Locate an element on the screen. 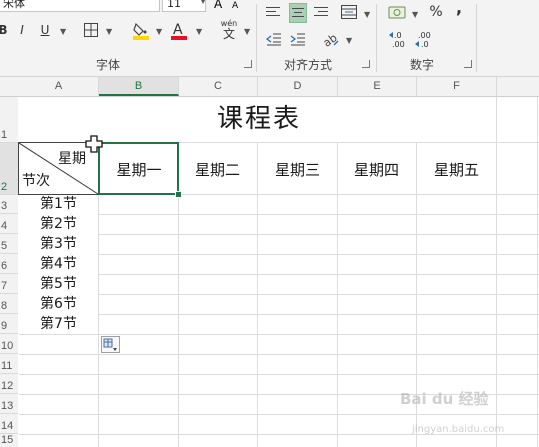  decrease-decimal-button: .00 .0 is located at coordinates (425, 39).